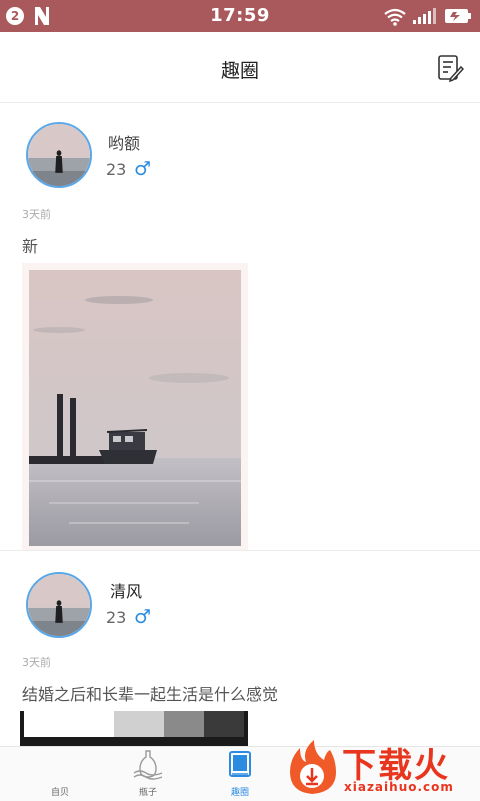 The height and width of the screenshot is (801, 480). What do you see at coordinates (240, 764) in the screenshot?
I see `book-icon` at bounding box center [240, 764].